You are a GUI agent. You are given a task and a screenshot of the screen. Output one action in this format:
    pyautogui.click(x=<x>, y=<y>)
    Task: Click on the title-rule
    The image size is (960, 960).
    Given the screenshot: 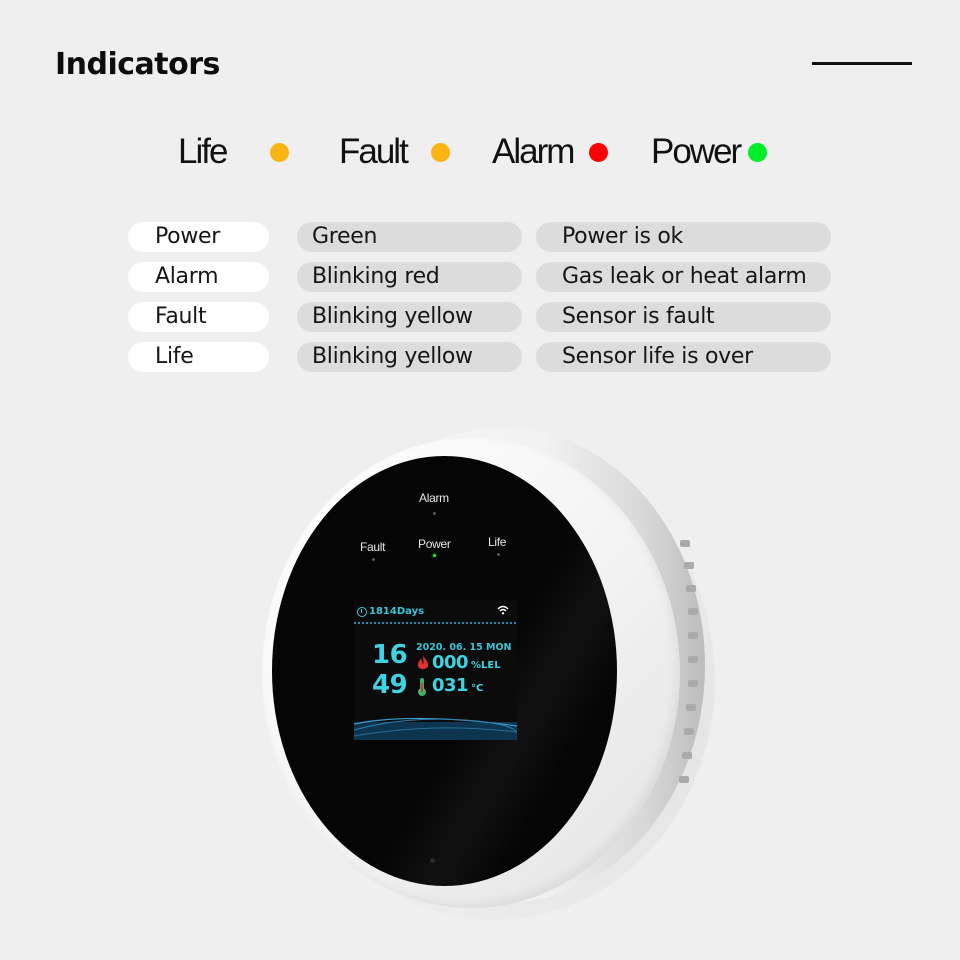 What is the action you would take?
    pyautogui.click(x=862, y=63)
    